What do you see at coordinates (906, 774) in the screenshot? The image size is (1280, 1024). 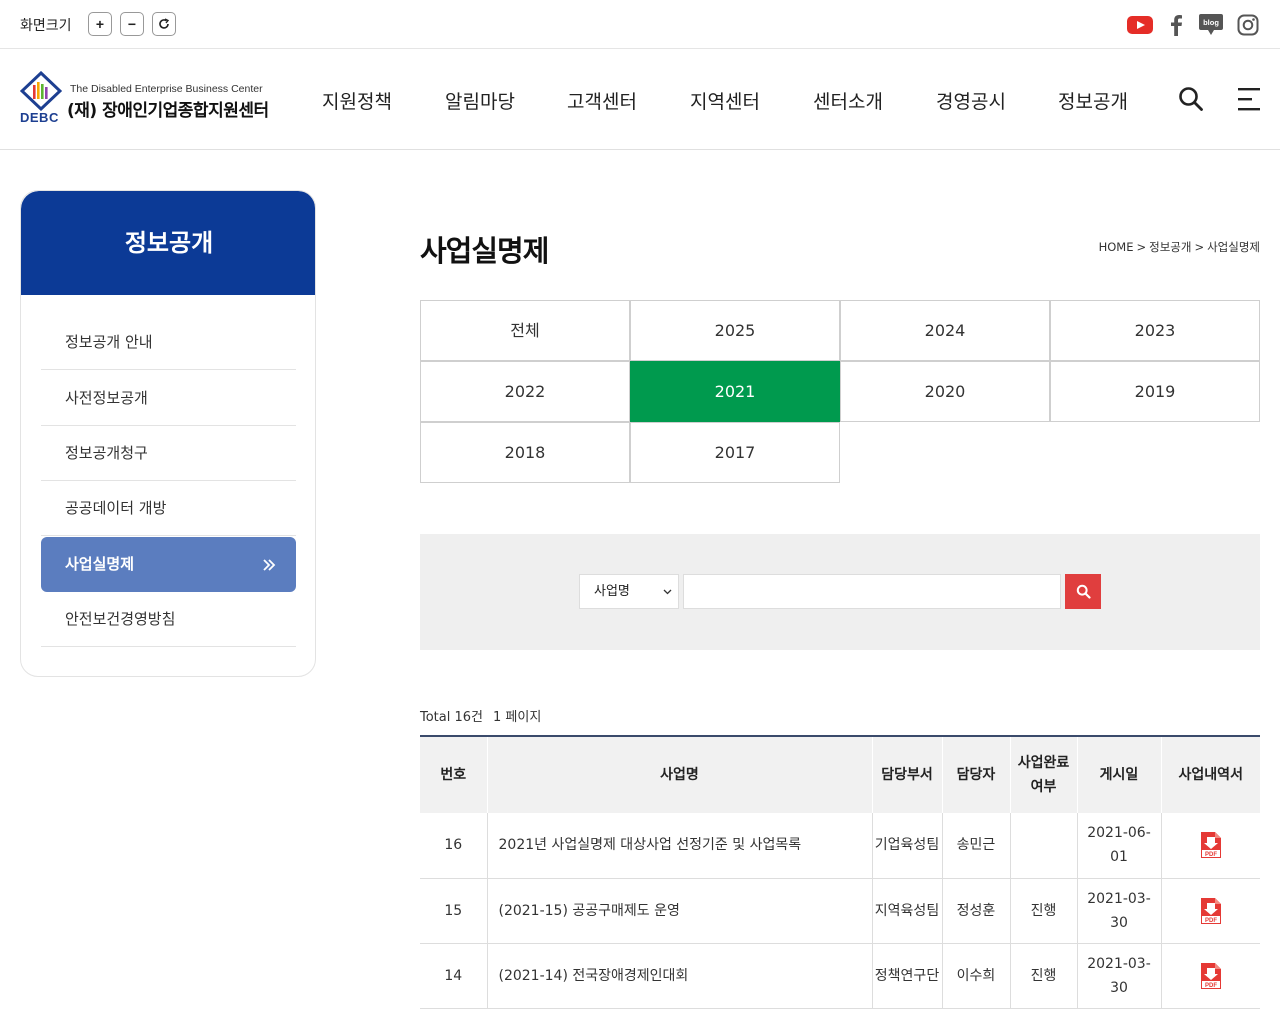 I see `column-header-dept: 담당부서` at bounding box center [906, 774].